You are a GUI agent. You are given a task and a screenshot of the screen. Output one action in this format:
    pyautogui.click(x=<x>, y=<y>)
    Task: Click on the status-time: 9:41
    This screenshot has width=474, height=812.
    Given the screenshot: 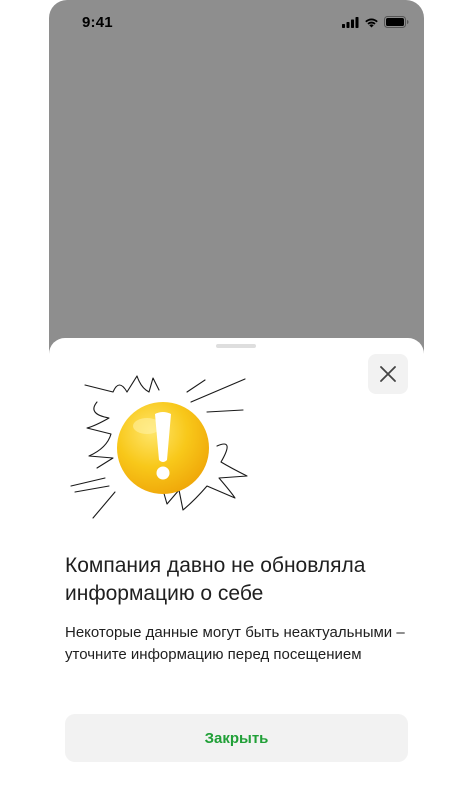 What is the action you would take?
    pyautogui.click(x=97, y=22)
    